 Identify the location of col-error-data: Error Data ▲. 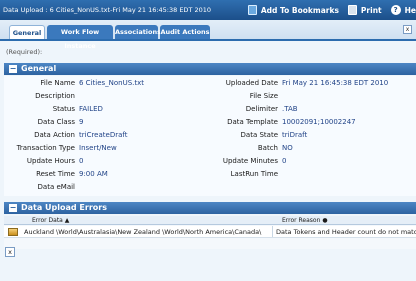
(50, 220).